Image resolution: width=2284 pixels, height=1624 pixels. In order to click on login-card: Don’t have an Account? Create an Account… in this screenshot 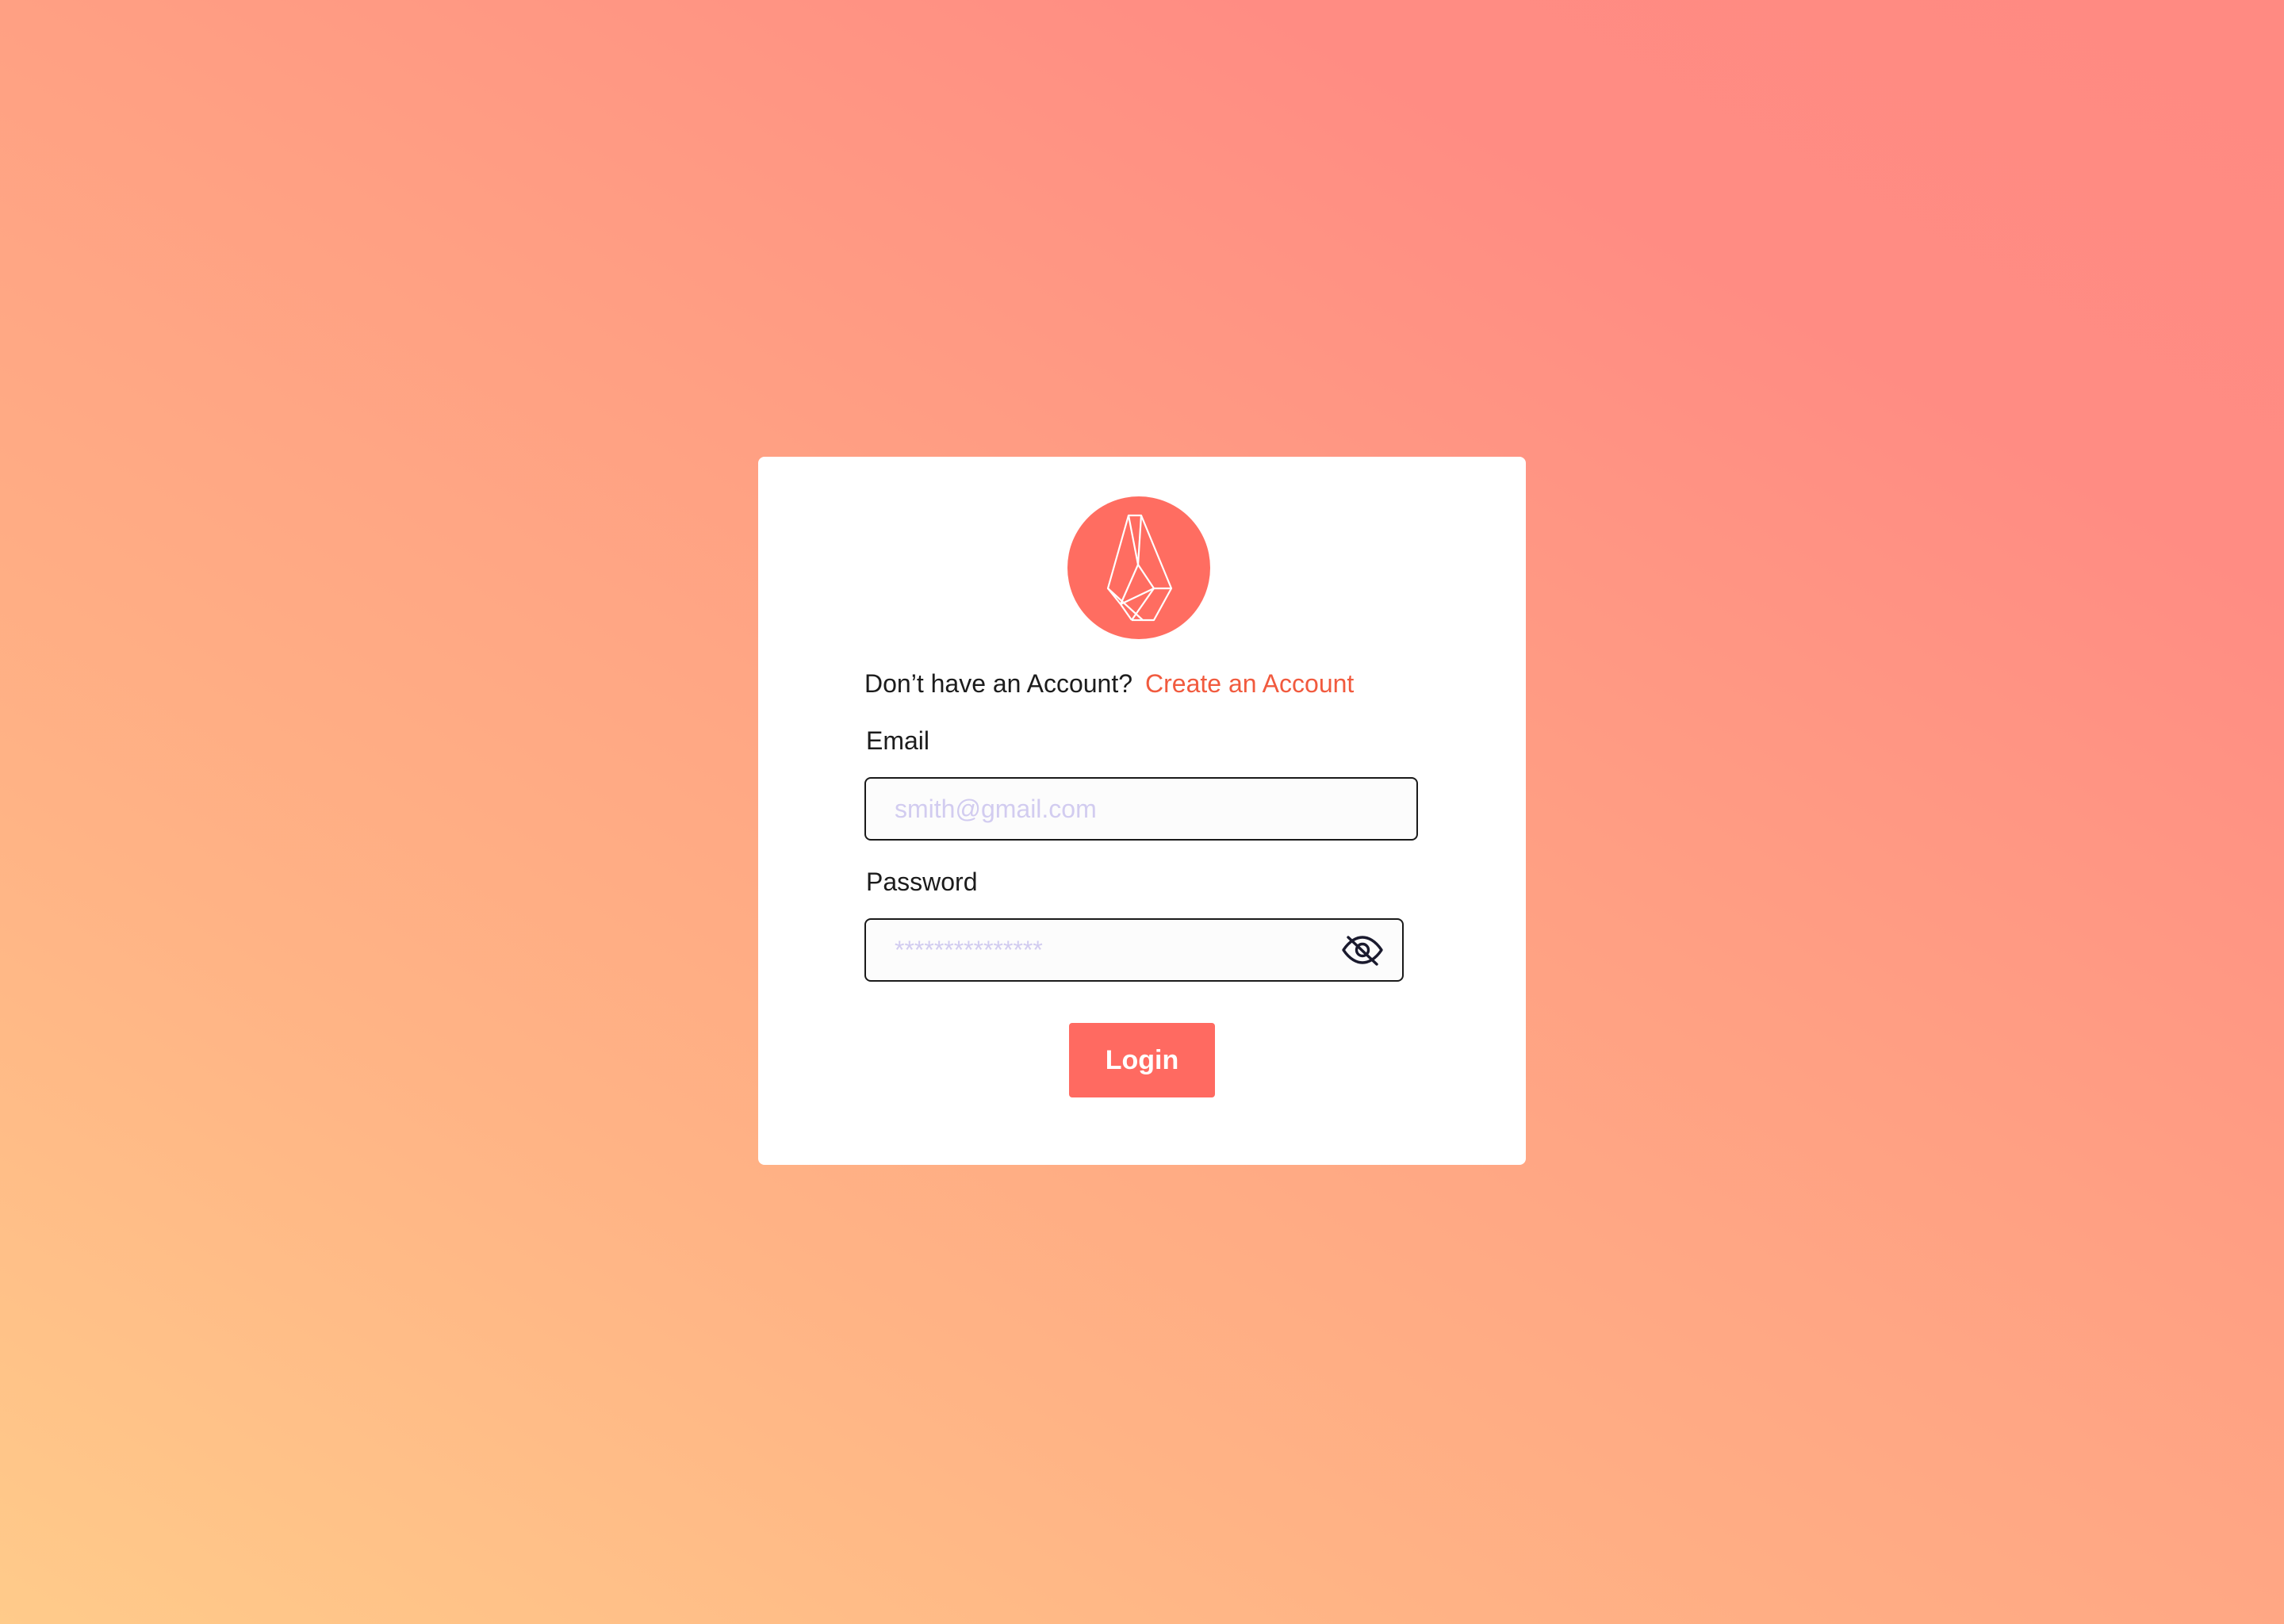, I will do `click(1142, 811)`.